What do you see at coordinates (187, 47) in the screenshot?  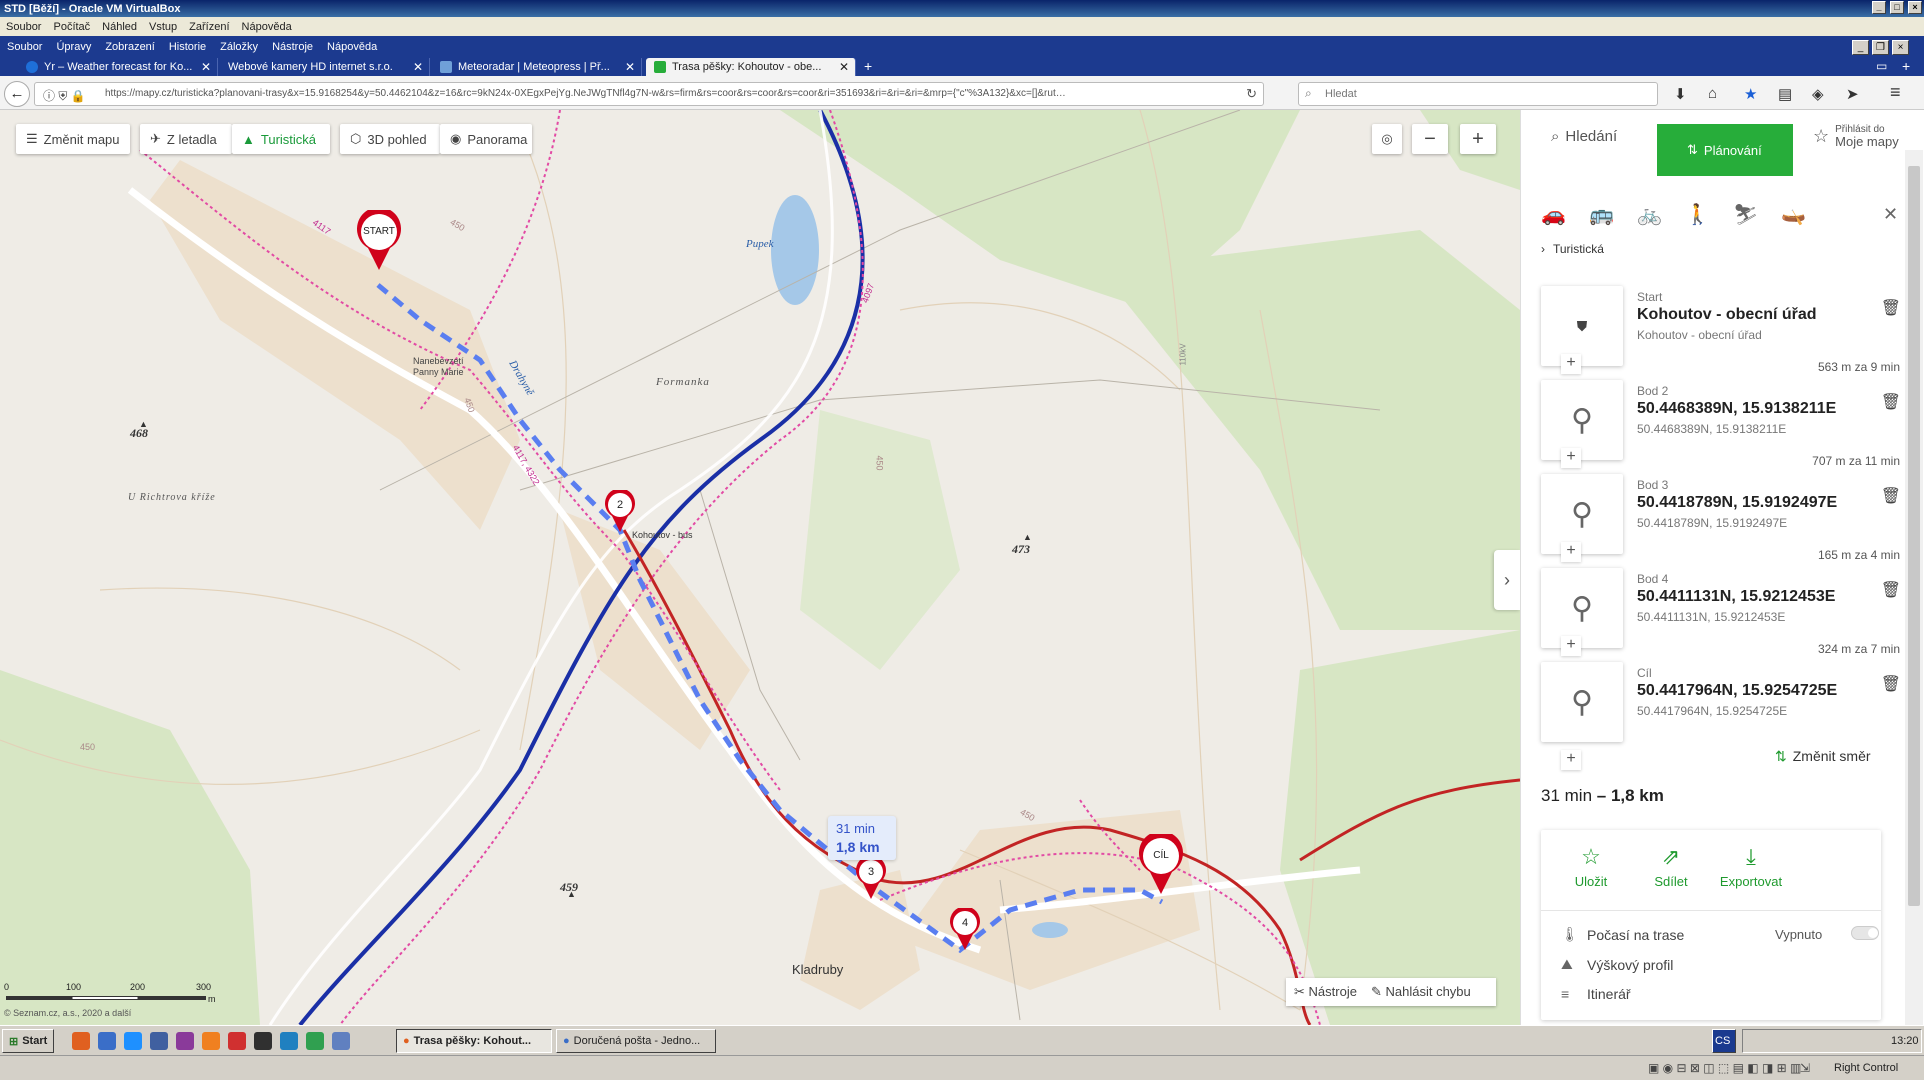 I see `ff-menu-history: Historie` at bounding box center [187, 47].